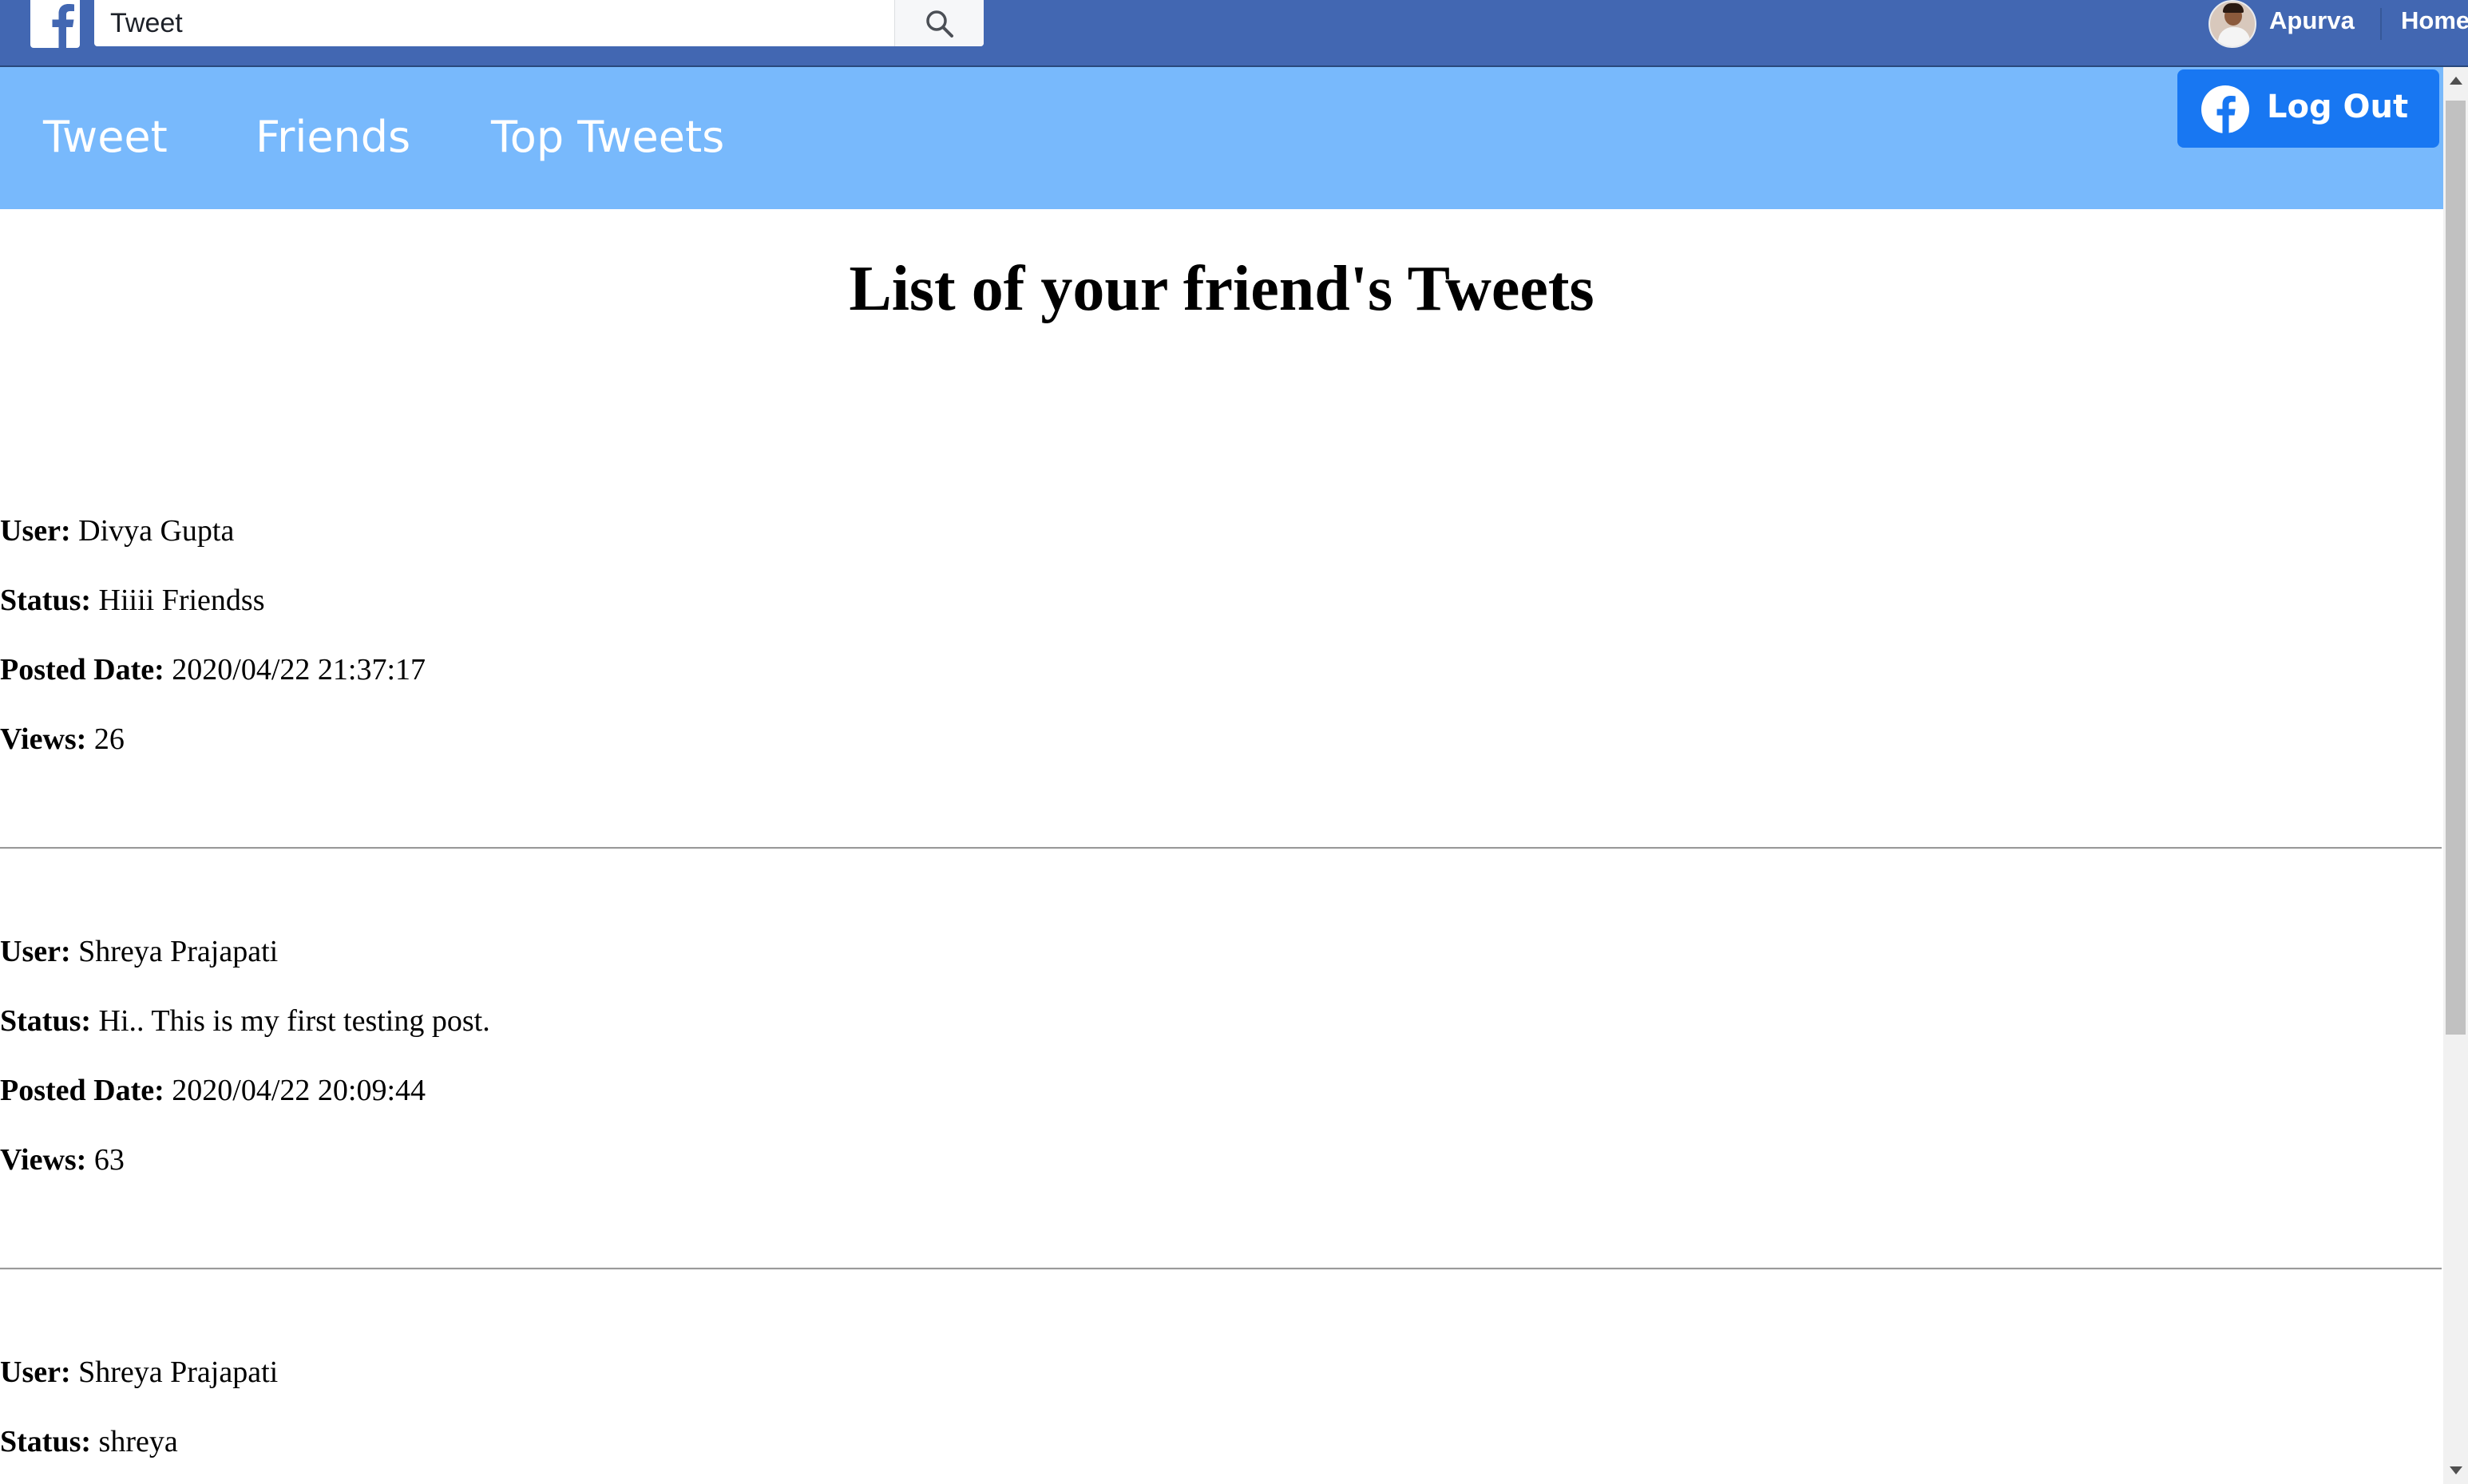  Describe the element at coordinates (607, 137) in the screenshot. I see `nav-link-top-tweets: Top Tweets` at that location.